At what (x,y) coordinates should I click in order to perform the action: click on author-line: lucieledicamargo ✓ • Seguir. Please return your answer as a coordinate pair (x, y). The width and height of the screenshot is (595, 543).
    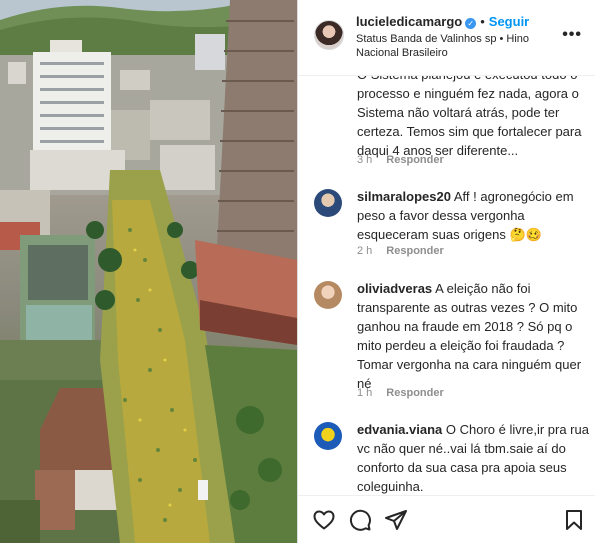
    Looking at the image, I should click on (442, 21).